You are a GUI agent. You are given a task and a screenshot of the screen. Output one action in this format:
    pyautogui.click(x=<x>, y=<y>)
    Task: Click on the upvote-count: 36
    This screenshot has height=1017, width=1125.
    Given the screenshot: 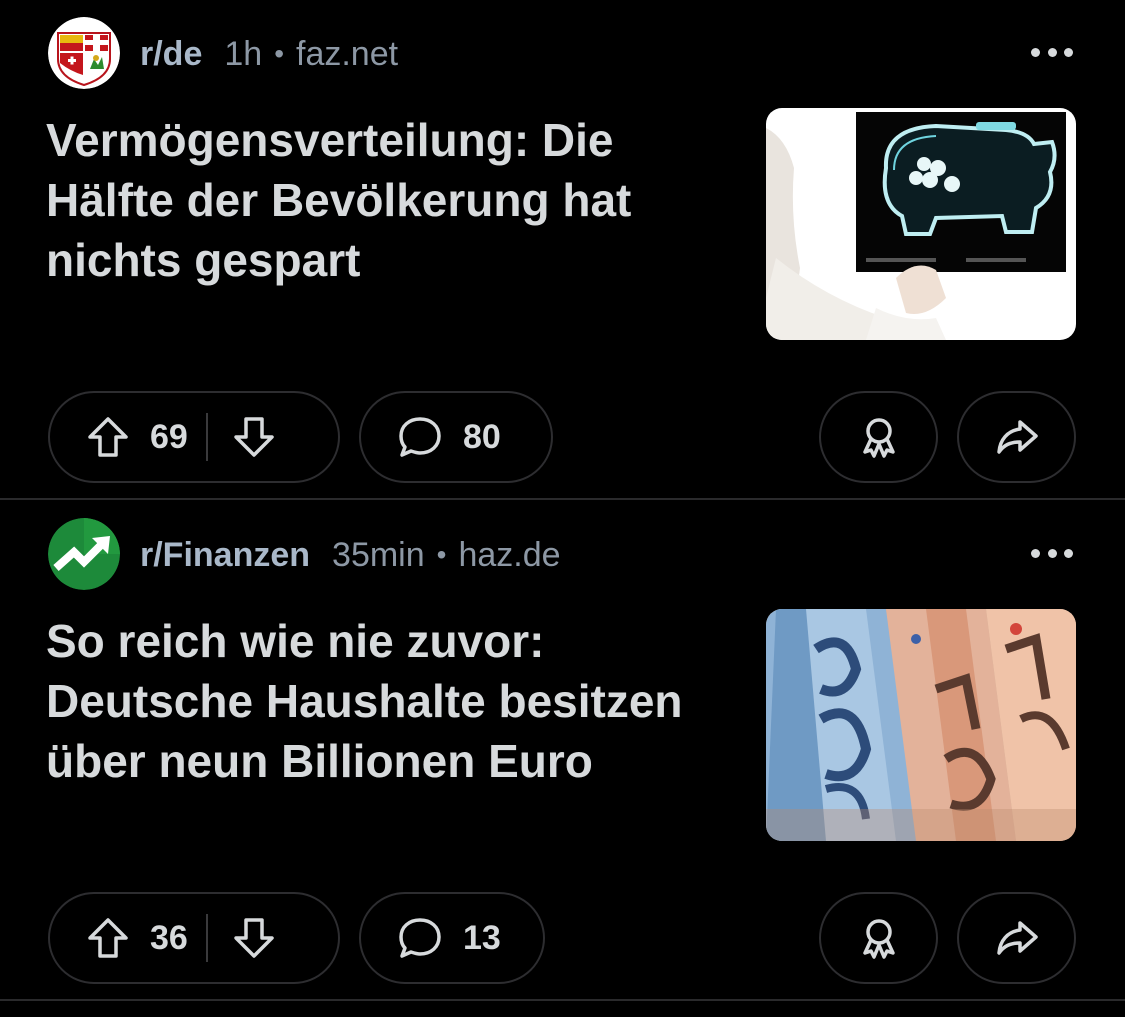 What is the action you would take?
    pyautogui.click(x=169, y=937)
    